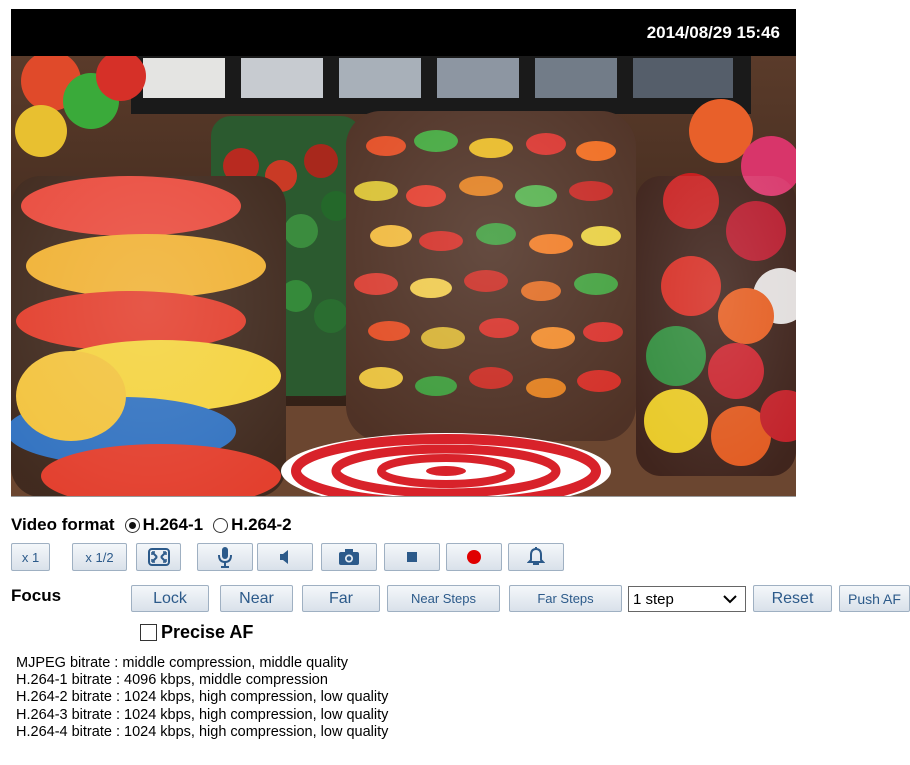 Image resolution: width=910 pixels, height=765 pixels. I want to click on speaker-icon, so click(284, 557).